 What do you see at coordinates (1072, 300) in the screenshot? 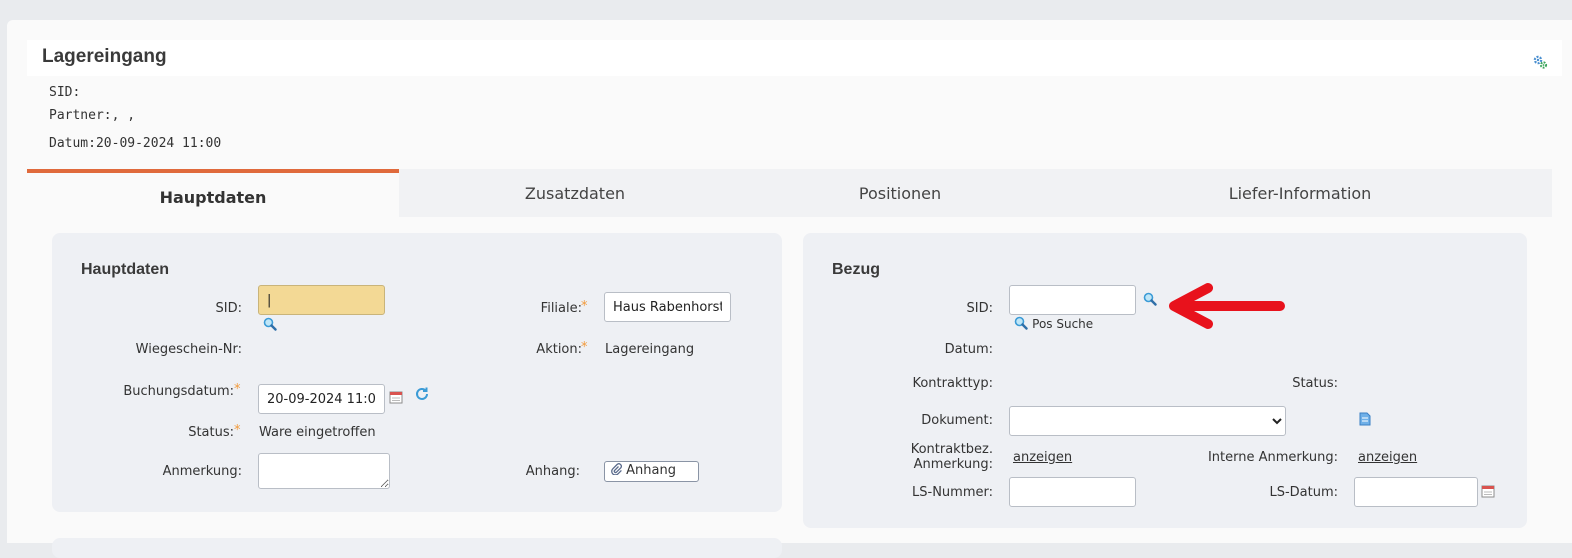
I see `bezug-sid-input` at bounding box center [1072, 300].